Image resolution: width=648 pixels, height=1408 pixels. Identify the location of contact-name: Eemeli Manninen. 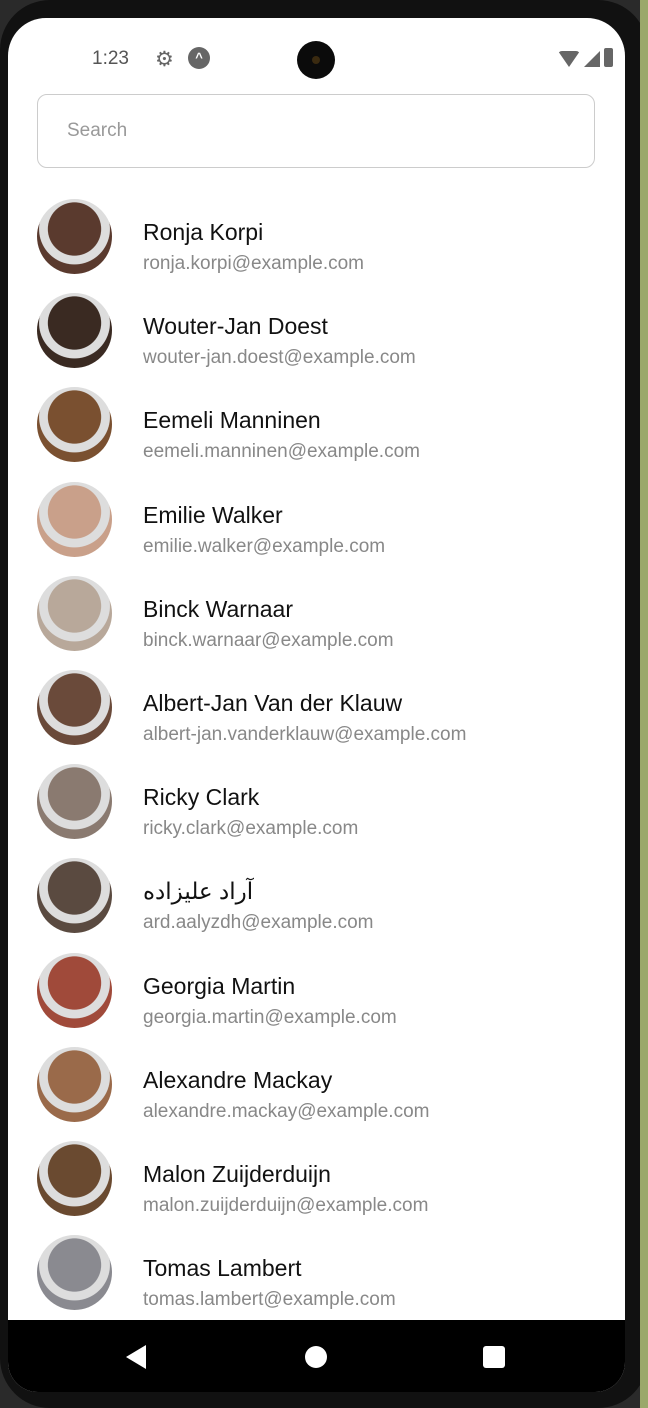
(232, 420).